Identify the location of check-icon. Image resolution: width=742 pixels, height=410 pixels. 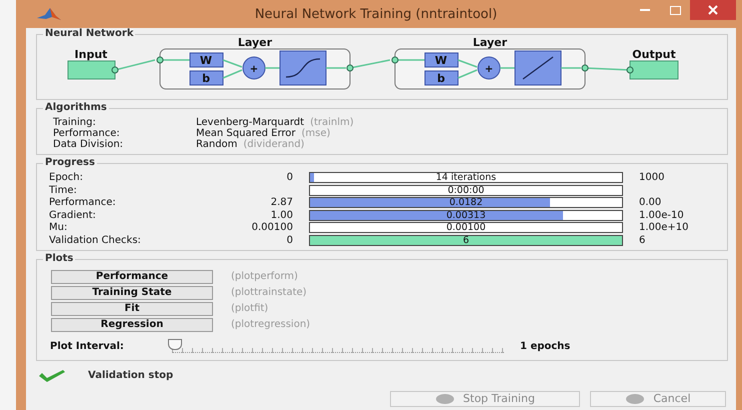
(52, 375).